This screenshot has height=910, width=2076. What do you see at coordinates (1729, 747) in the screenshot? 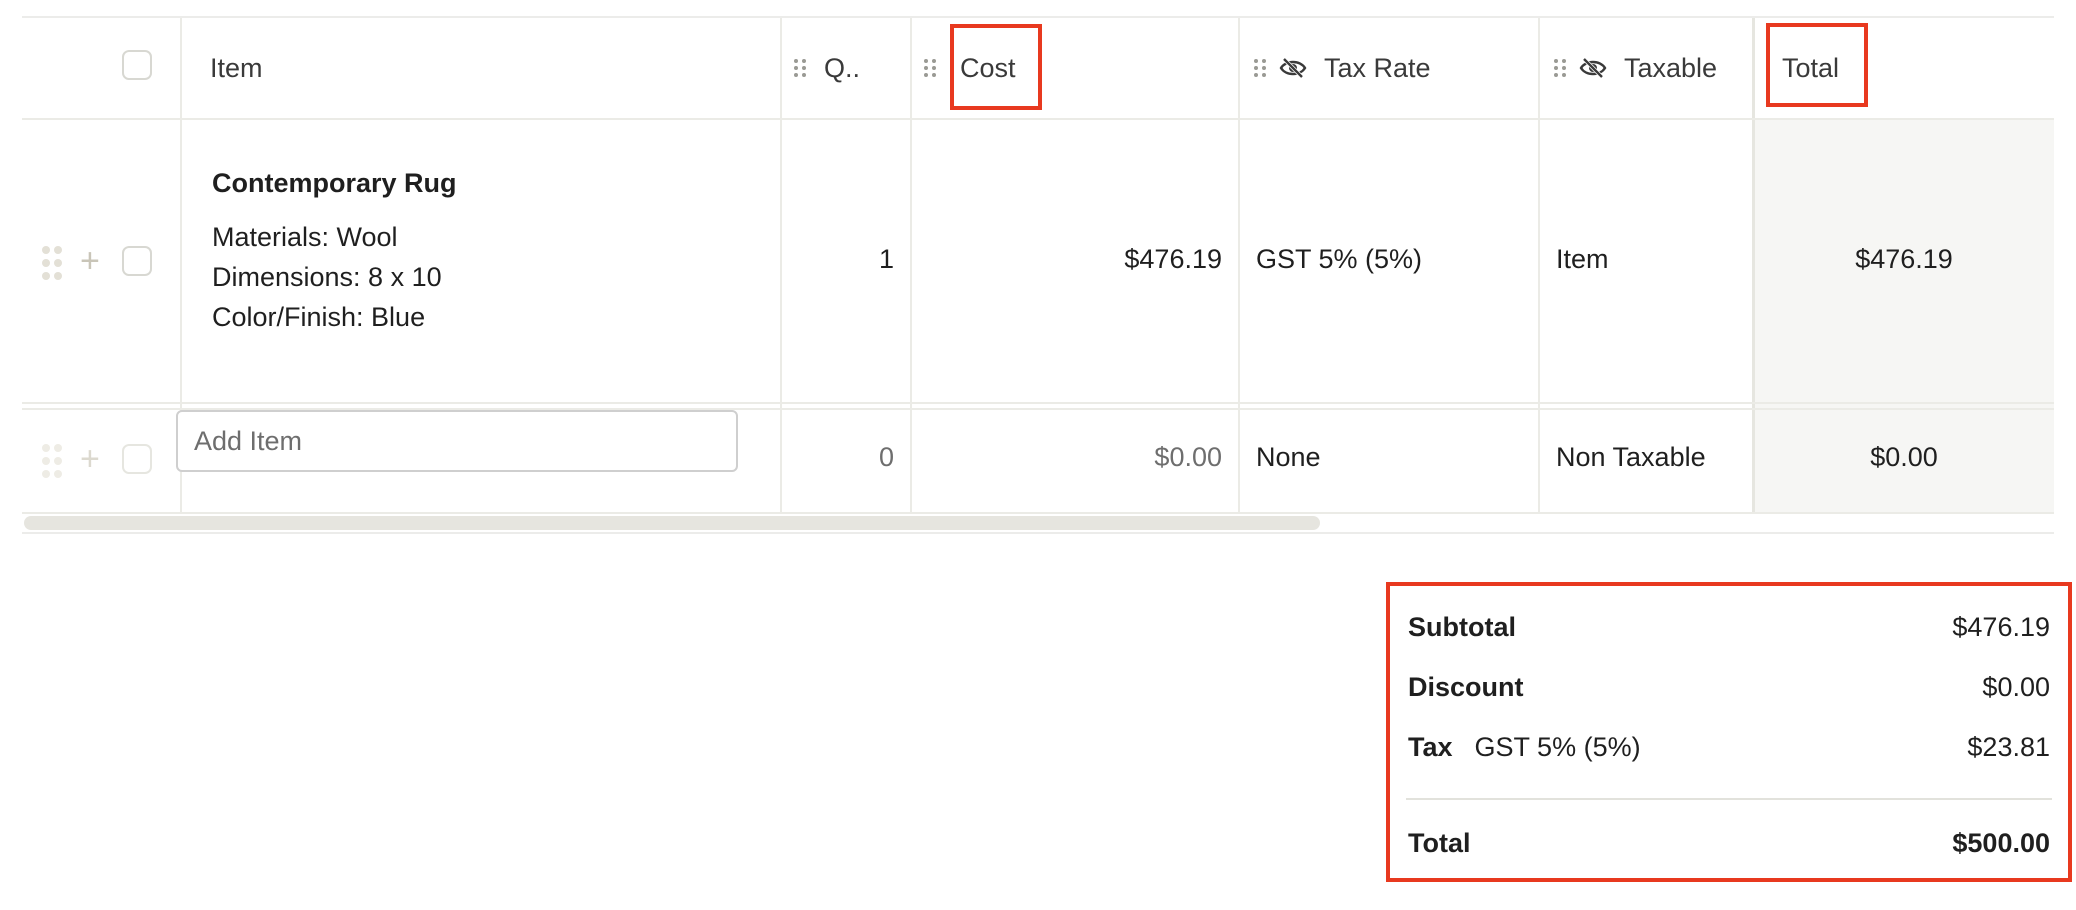
I see `summary-tax-row: Tax GST 5% (5%) $23.81` at bounding box center [1729, 747].